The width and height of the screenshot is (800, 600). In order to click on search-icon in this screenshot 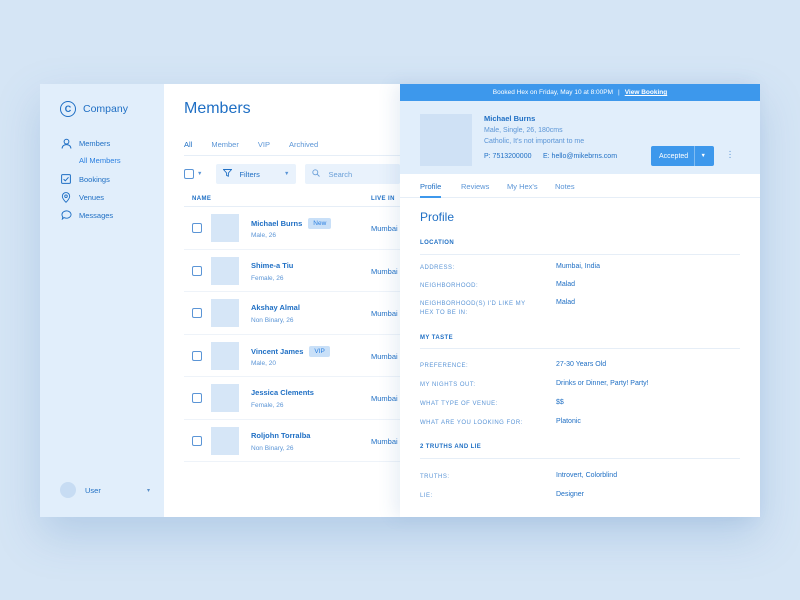, I will do `click(316, 174)`.